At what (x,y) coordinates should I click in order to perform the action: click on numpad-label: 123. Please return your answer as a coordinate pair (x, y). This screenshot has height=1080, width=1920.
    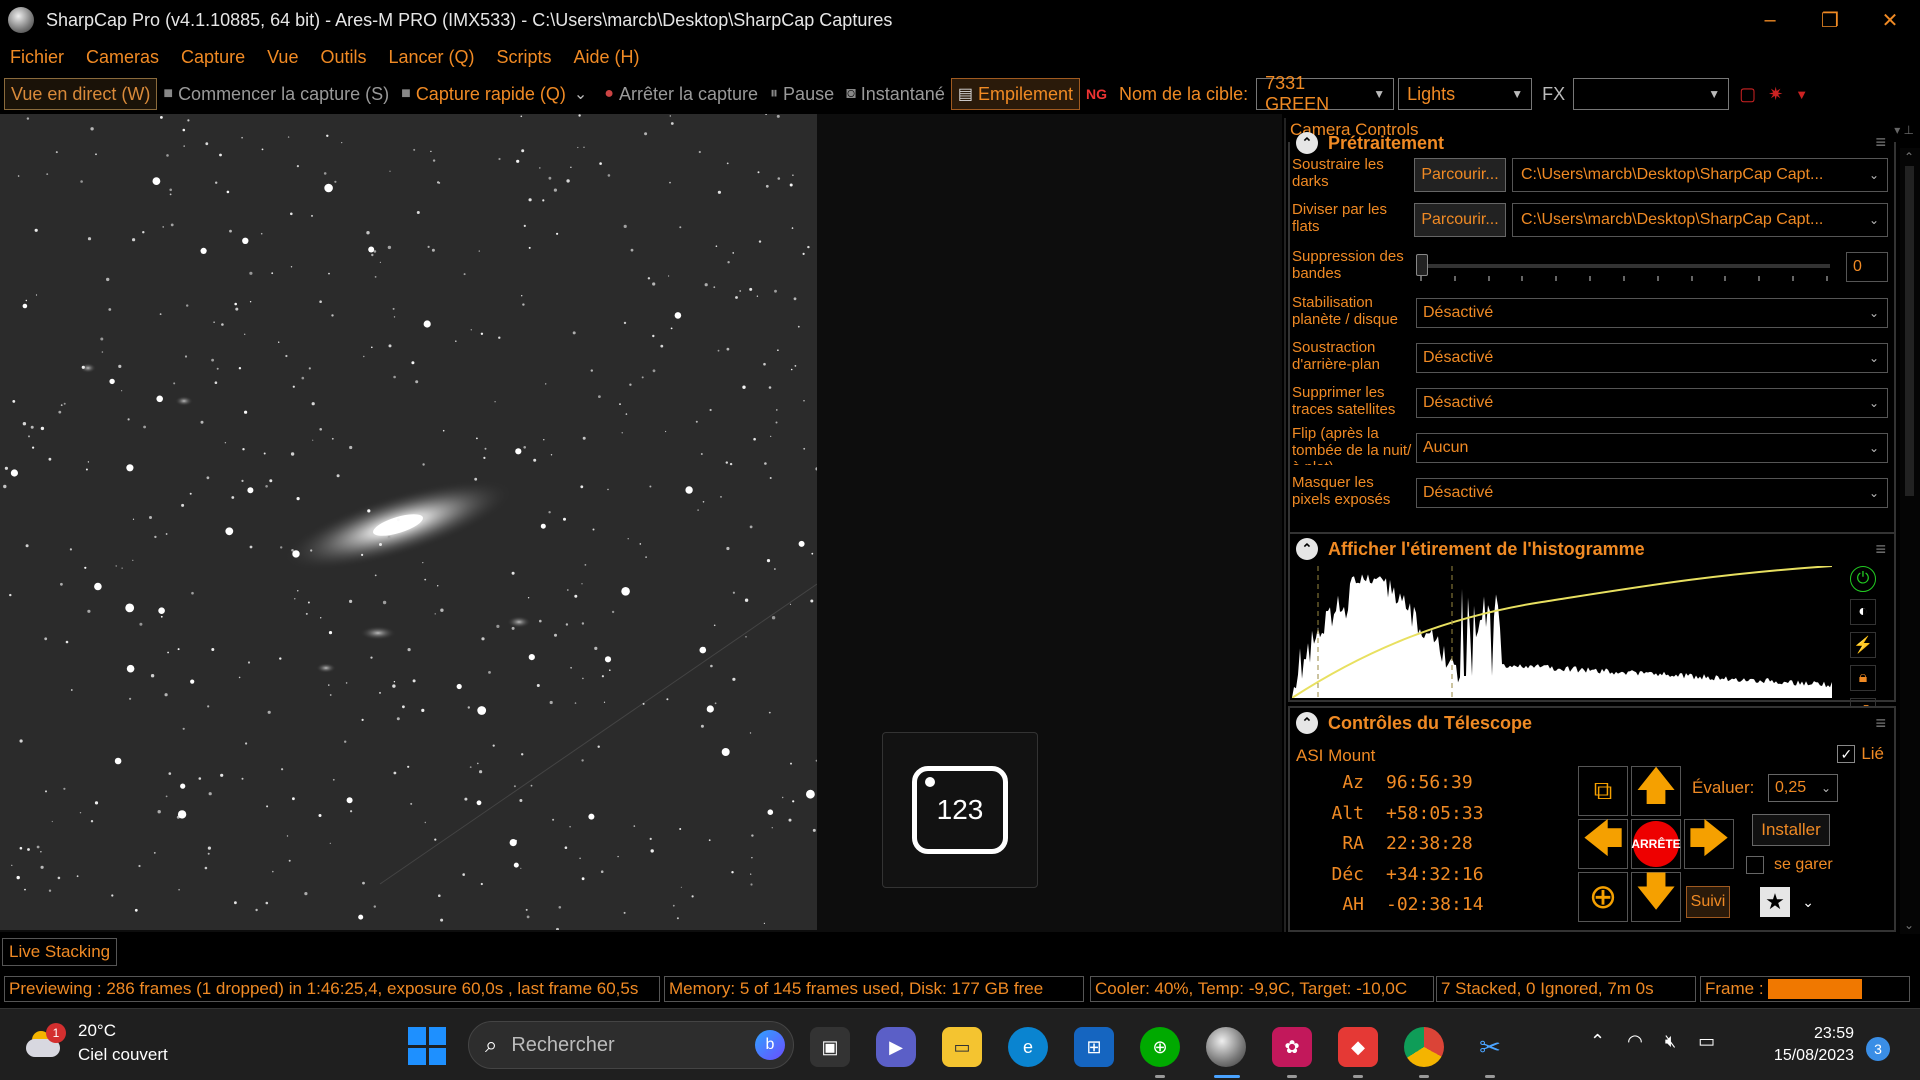
    Looking at the image, I should click on (960, 810).